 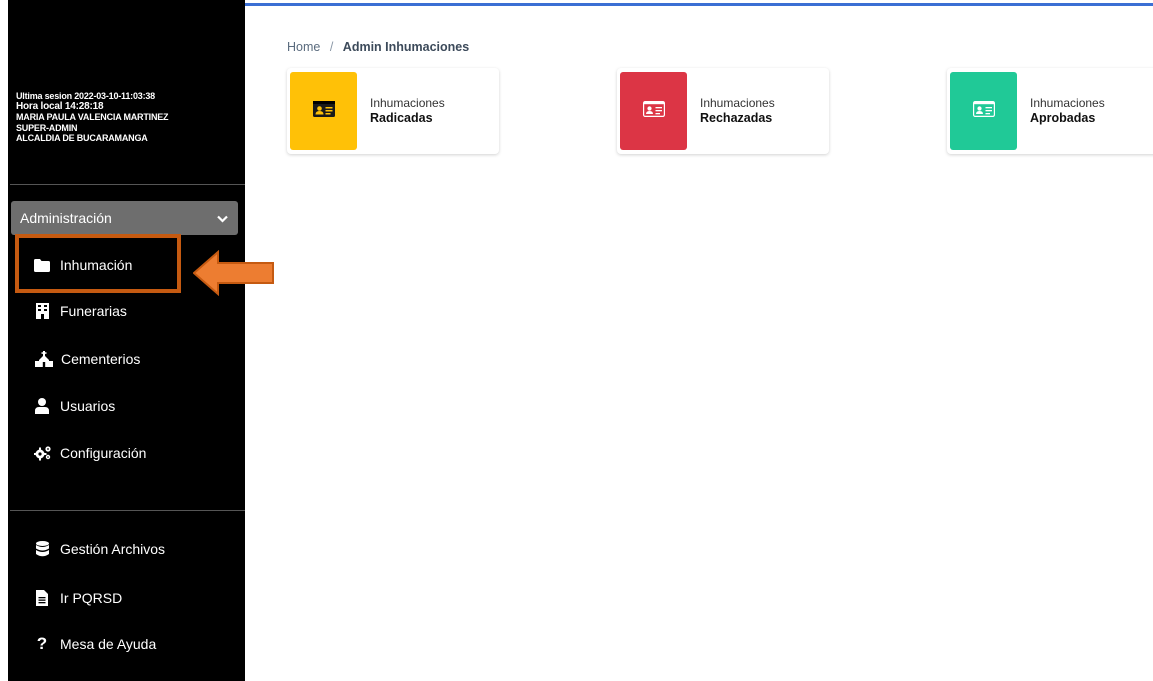 What do you see at coordinates (85, 96) in the screenshot?
I see `last-session-text: Ultima sesion 2022-03-10-11:03:38` at bounding box center [85, 96].